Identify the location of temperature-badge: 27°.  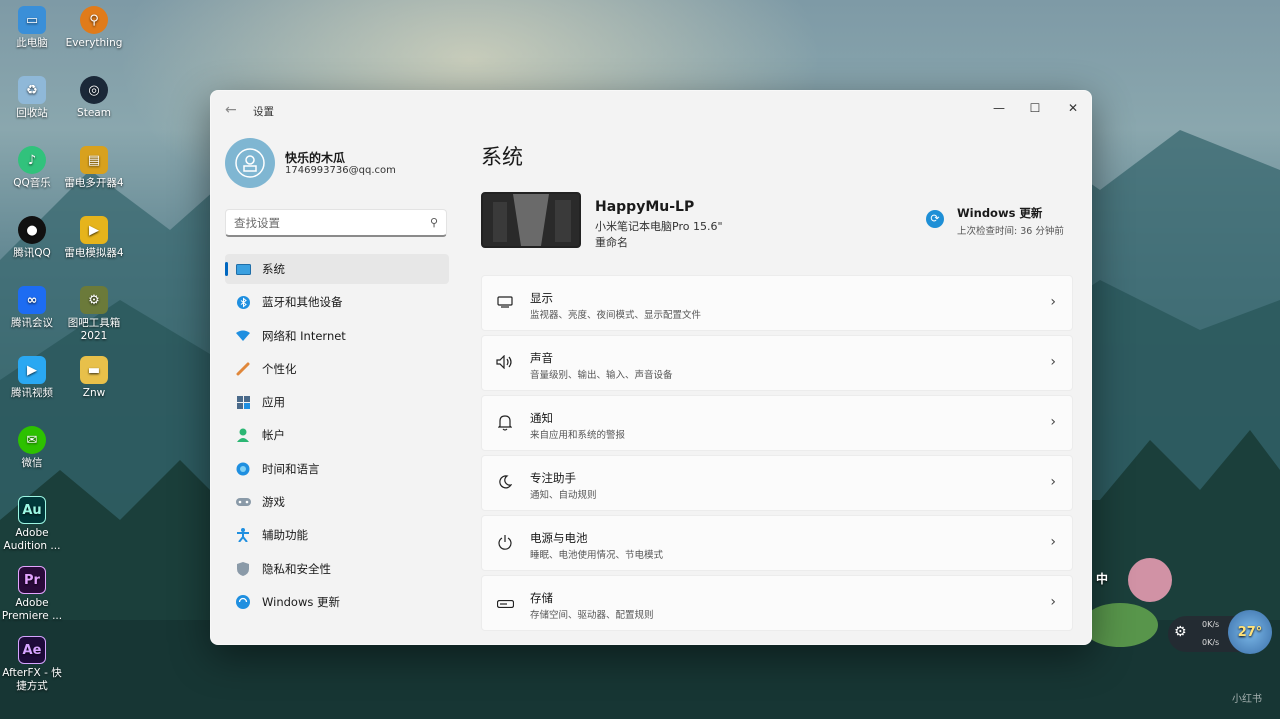
(1250, 632).